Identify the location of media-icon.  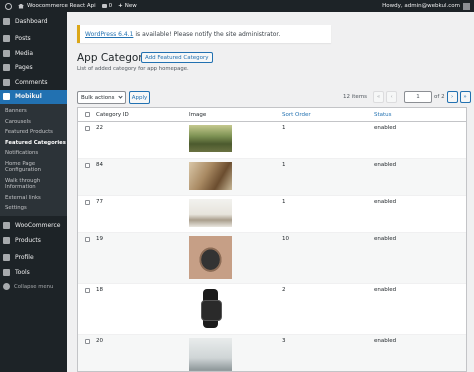
(6, 53).